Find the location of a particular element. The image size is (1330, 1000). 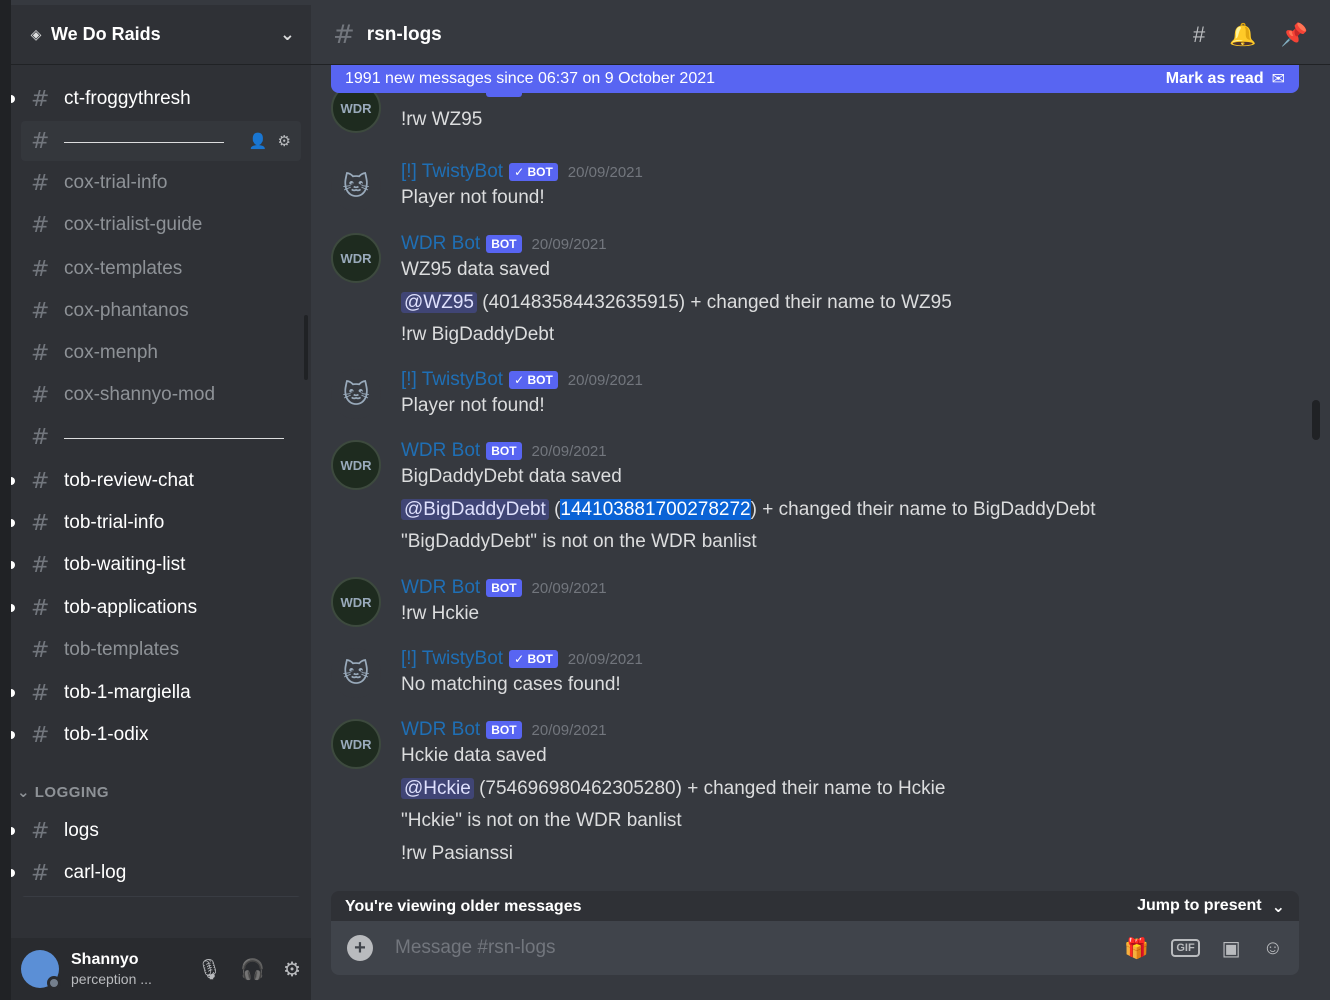

channel-name: tob-1-odix is located at coordinates (106, 734).